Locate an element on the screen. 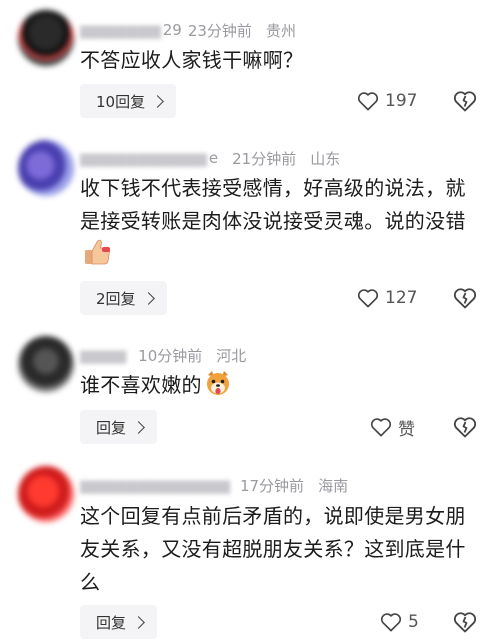 The width and height of the screenshot is (501, 640). like-button: 197 is located at coordinates (387, 101).